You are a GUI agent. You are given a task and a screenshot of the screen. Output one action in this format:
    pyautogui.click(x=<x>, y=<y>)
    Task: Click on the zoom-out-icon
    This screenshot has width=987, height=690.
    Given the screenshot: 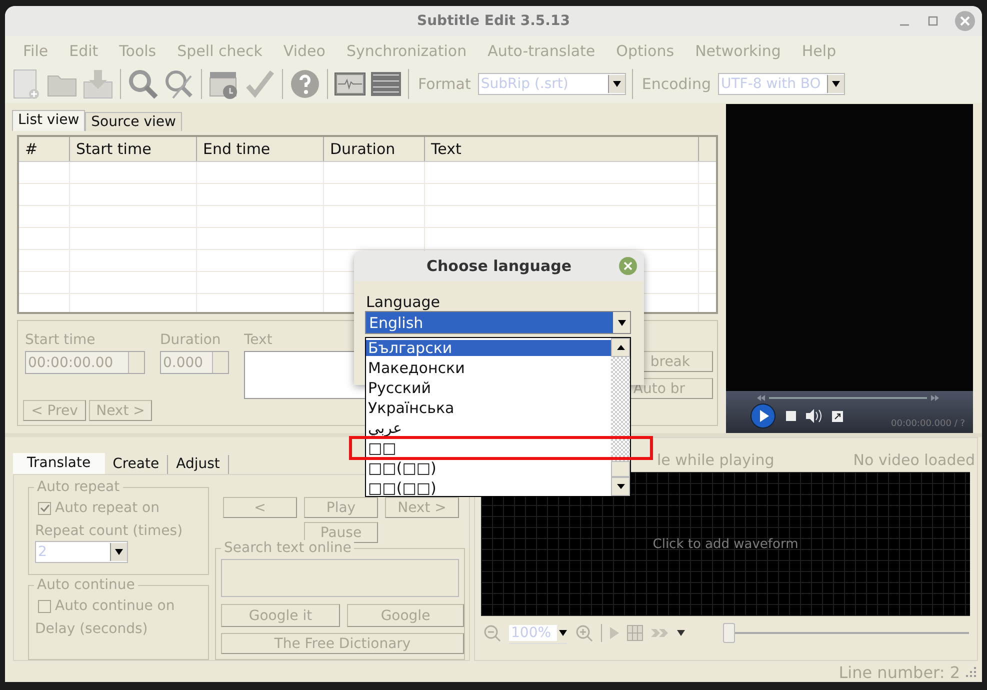 What is the action you would take?
    pyautogui.click(x=492, y=633)
    